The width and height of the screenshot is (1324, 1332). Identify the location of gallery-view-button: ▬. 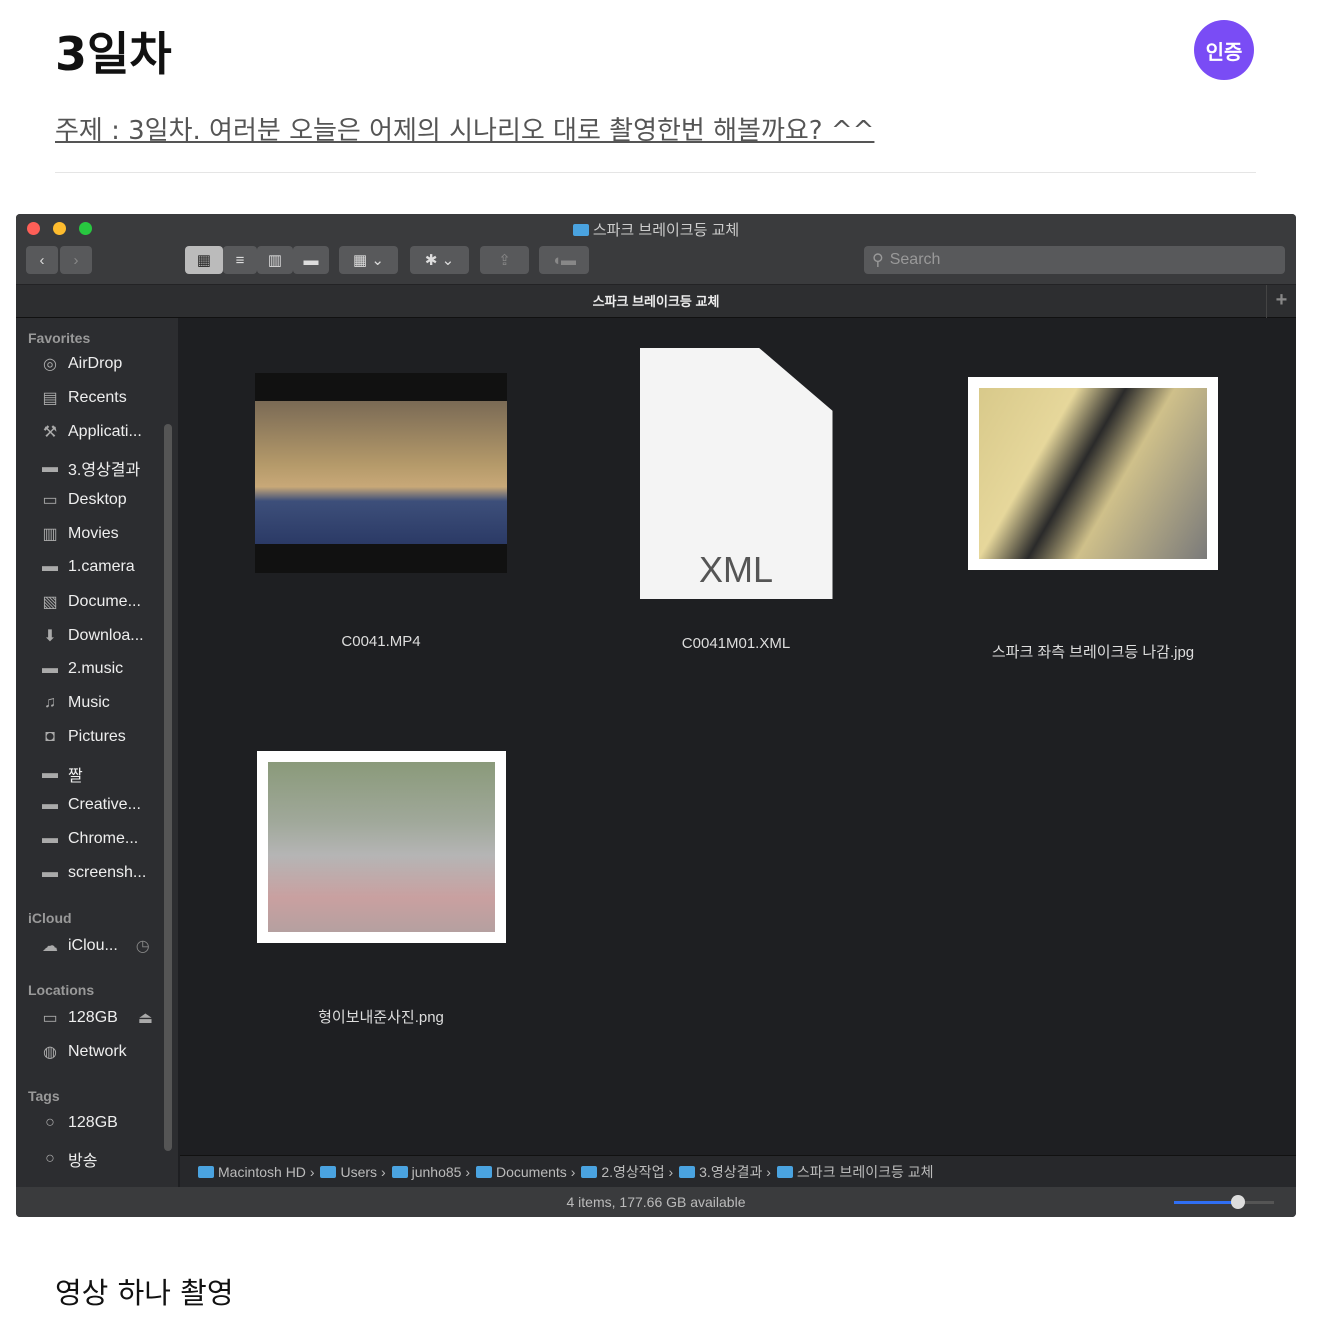
(311, 260).